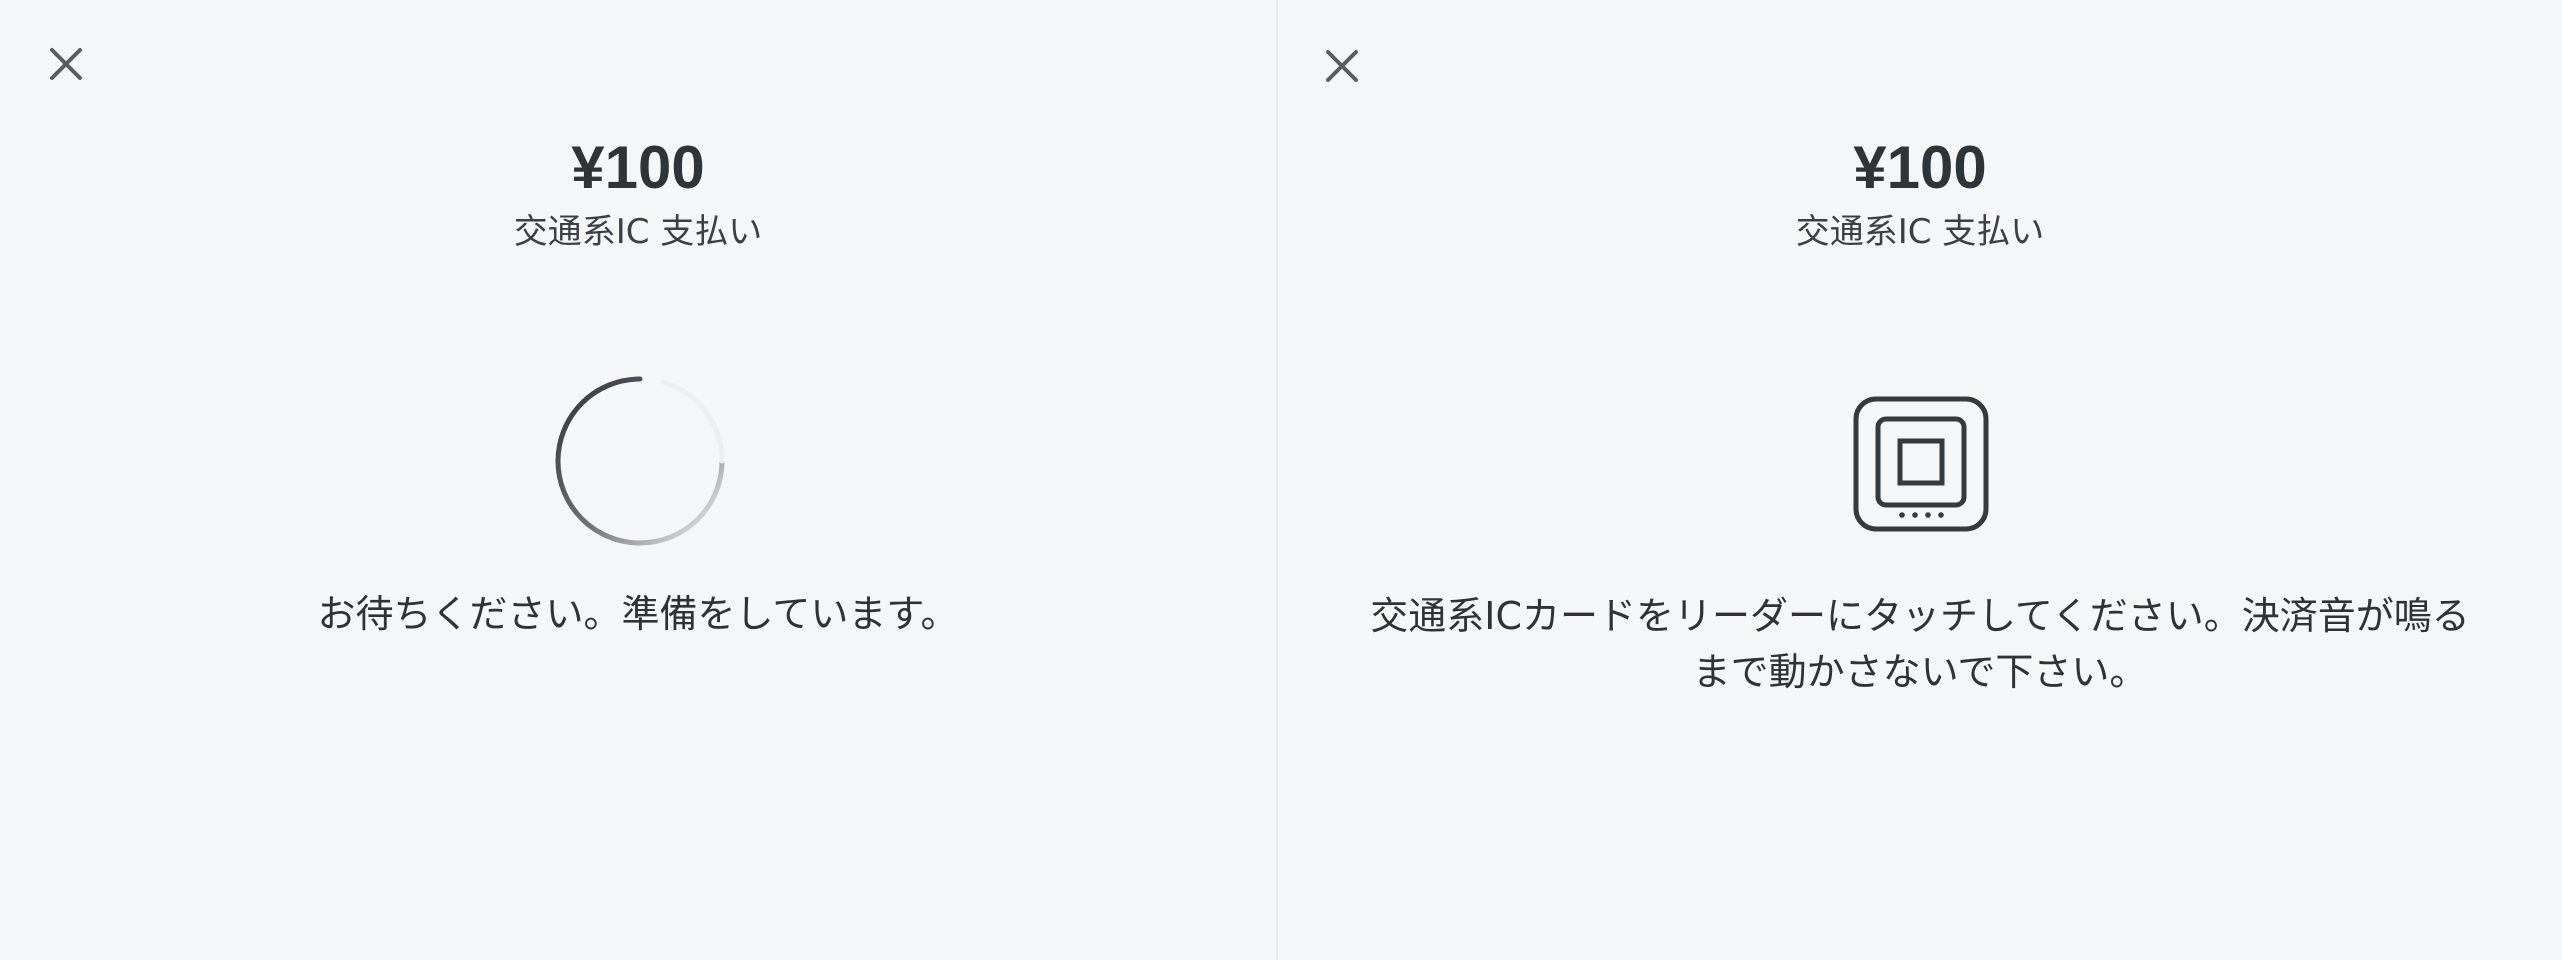 The height and width of the screenshot is (960, 2562). I want to click on status-message: お待ちください。準備をしています。, so click(638, 614).